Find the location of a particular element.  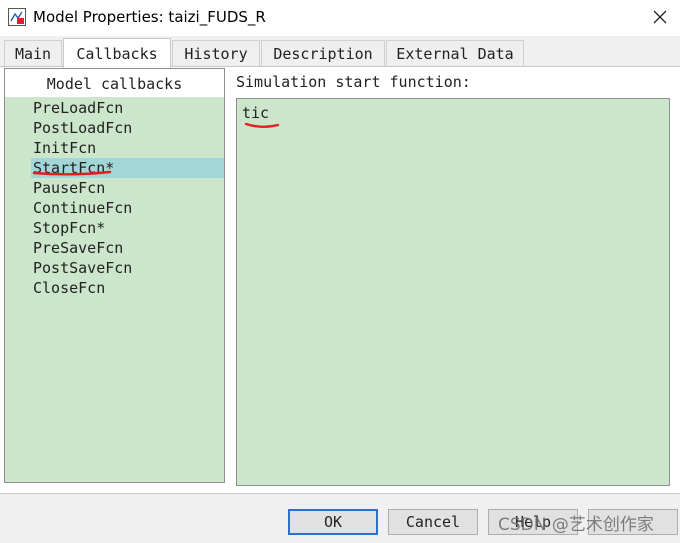

tab-main: Main is located at coordinates (33, 53).